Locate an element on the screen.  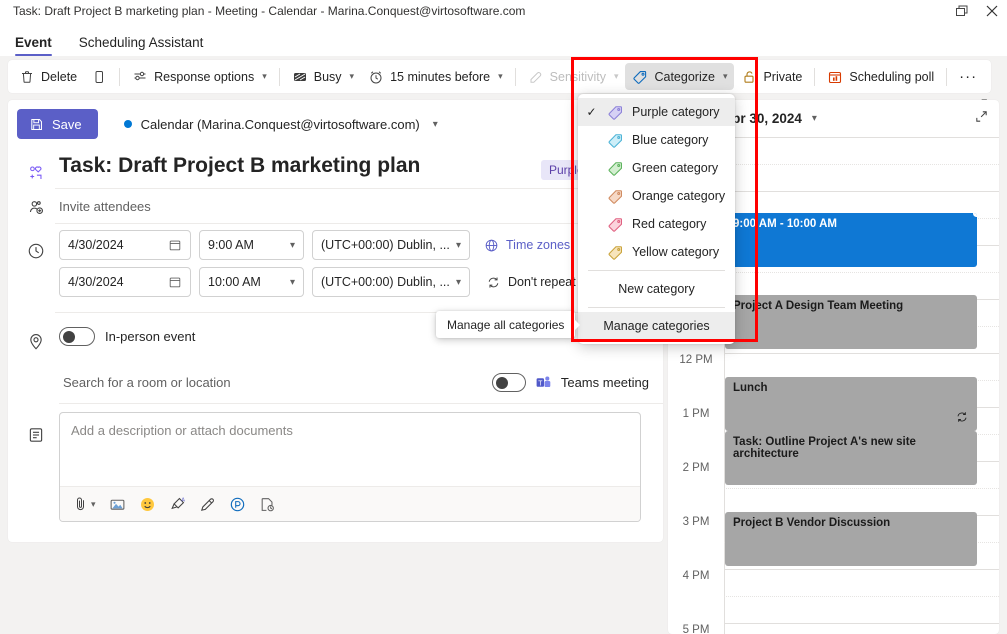
scheduling-poll-button: Scheduling poll is located at coordinates (880, 76).